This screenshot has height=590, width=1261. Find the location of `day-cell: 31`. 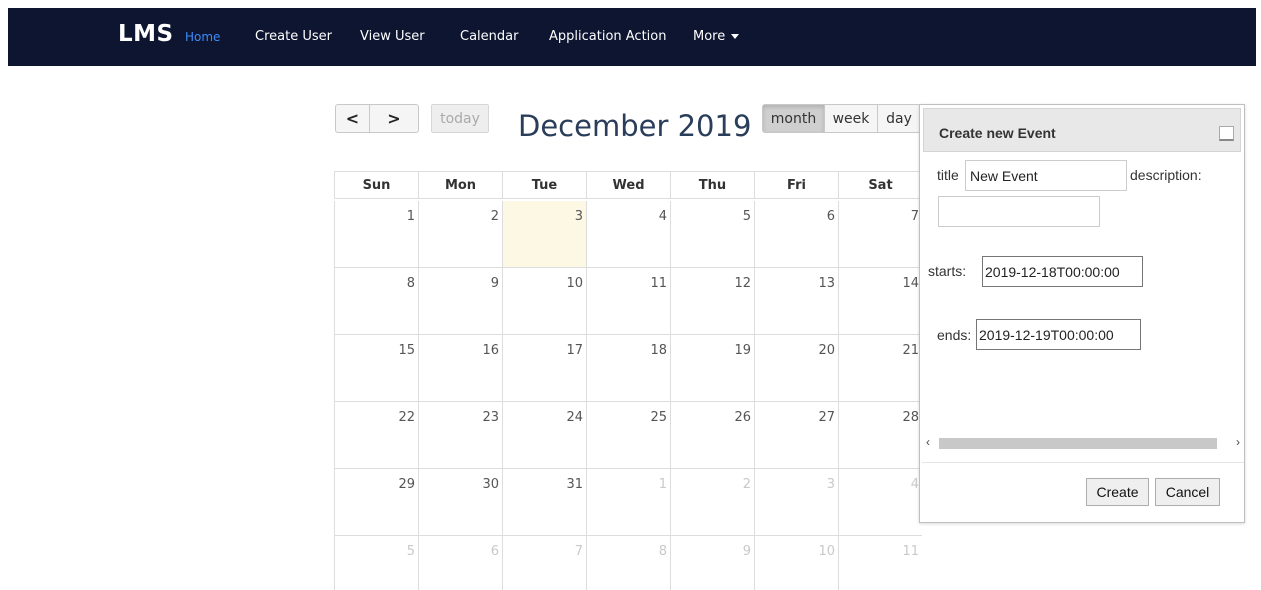

day-cell: 31 is located at coordinates (544, 502).